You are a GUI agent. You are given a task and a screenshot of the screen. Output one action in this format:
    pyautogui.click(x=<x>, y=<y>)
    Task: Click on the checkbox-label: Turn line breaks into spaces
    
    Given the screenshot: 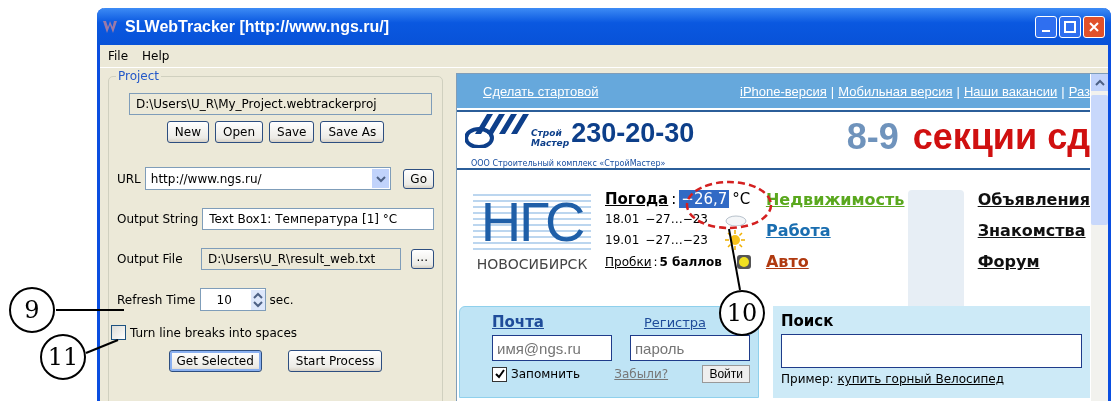 What is the action you would take?
    pyautogui.click(x=214, y=332)
    